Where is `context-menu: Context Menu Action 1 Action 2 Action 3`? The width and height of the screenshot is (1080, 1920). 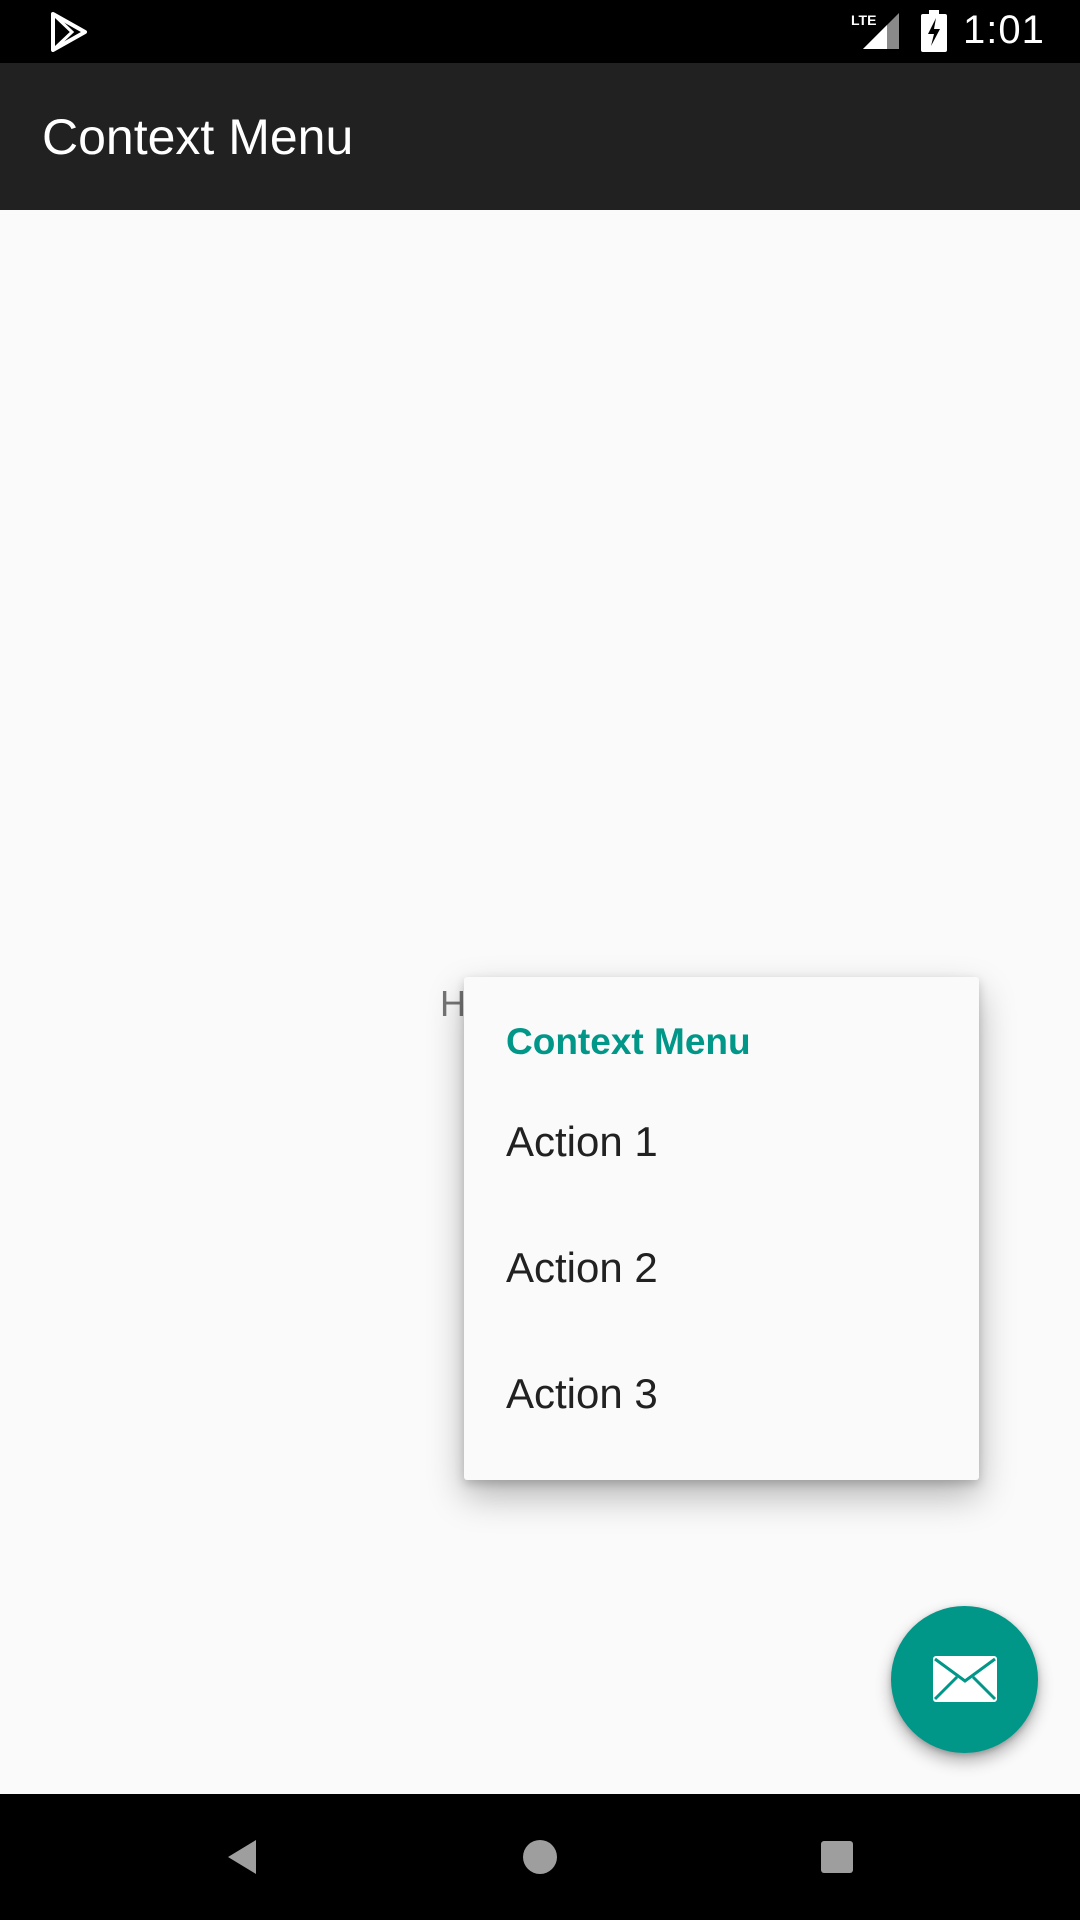 context-menu: Context Menu Action 1 Action 2 Action 3 is located at coordinates (721, 1228).